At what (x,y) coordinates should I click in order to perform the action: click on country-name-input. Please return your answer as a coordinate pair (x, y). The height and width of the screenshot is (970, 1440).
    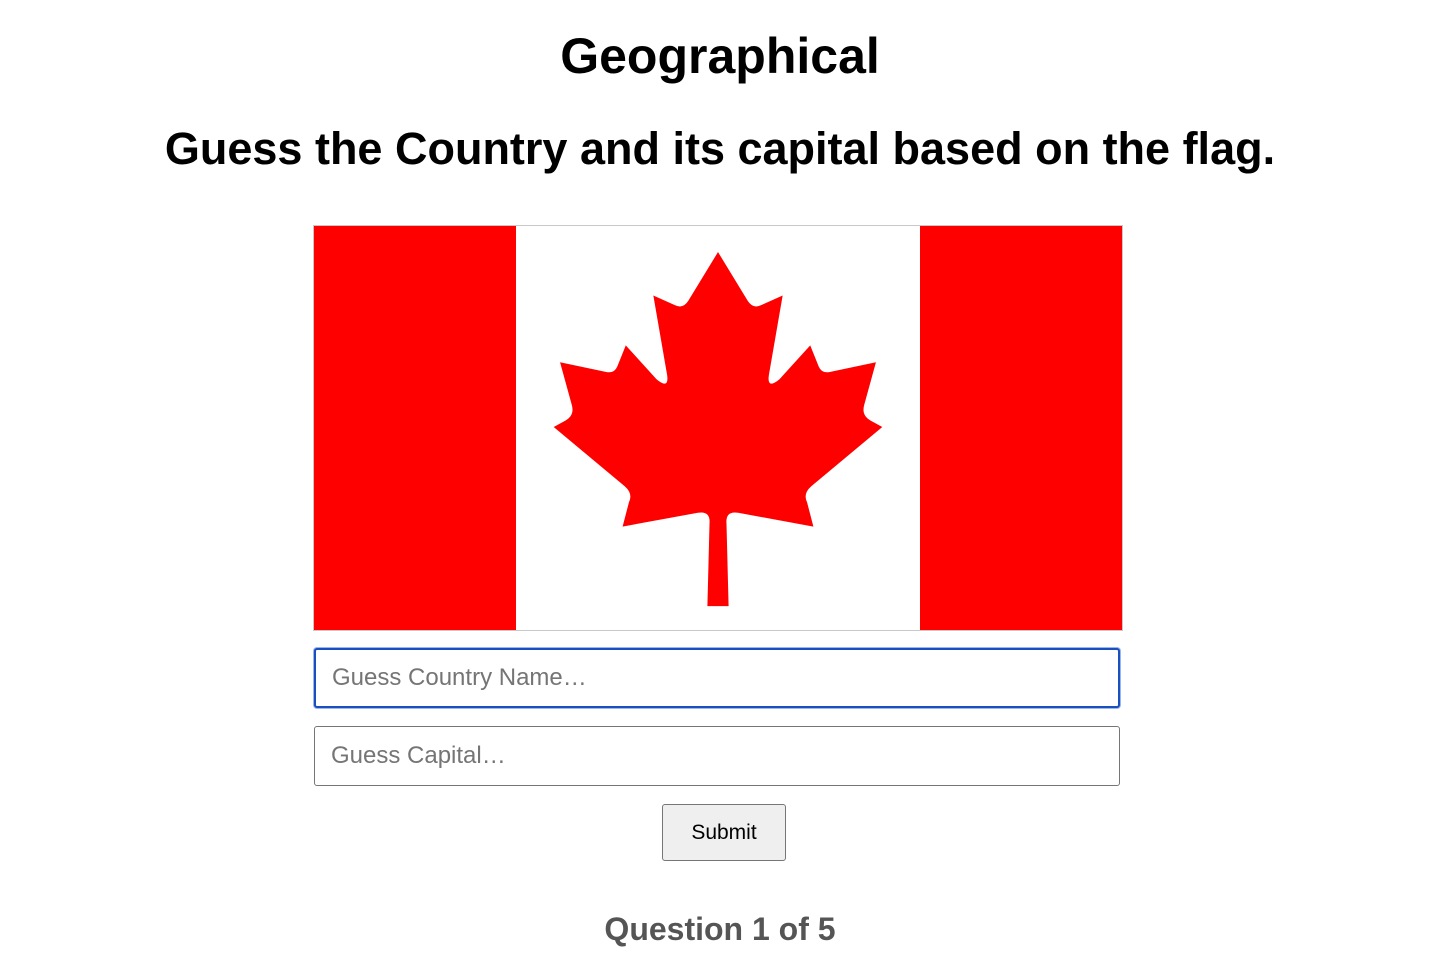
    Looking at the image, I should click on (717, 678).